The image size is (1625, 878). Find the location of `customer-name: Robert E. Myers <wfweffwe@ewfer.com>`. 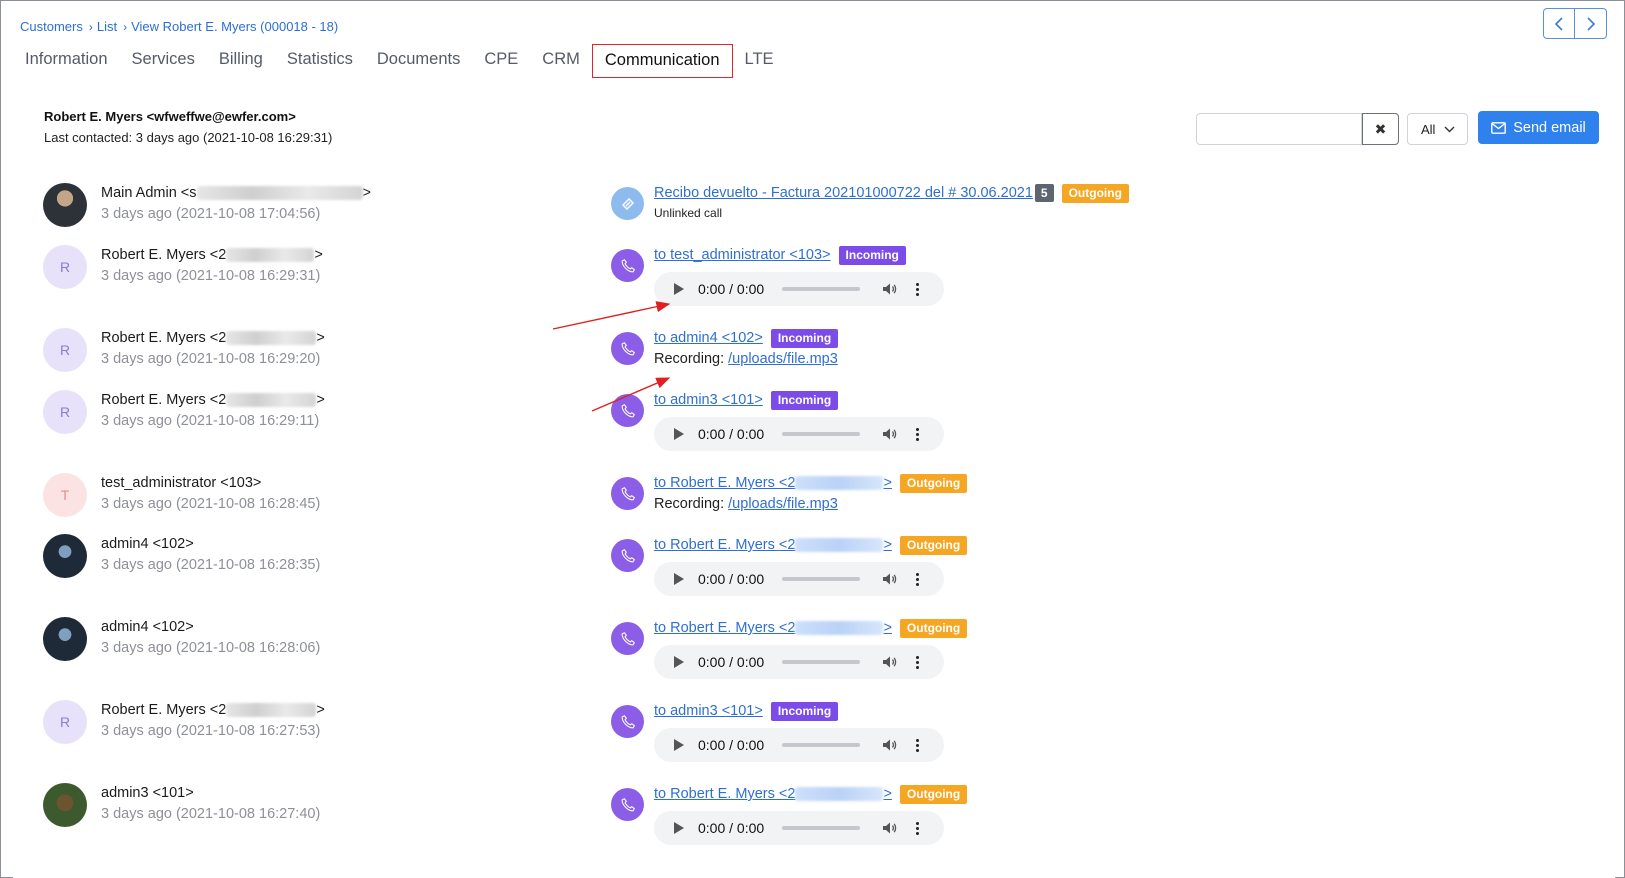

customer-name: Robert E. Myers <wfweffwe@ewfer.com> is located at coordinates (170, 116).